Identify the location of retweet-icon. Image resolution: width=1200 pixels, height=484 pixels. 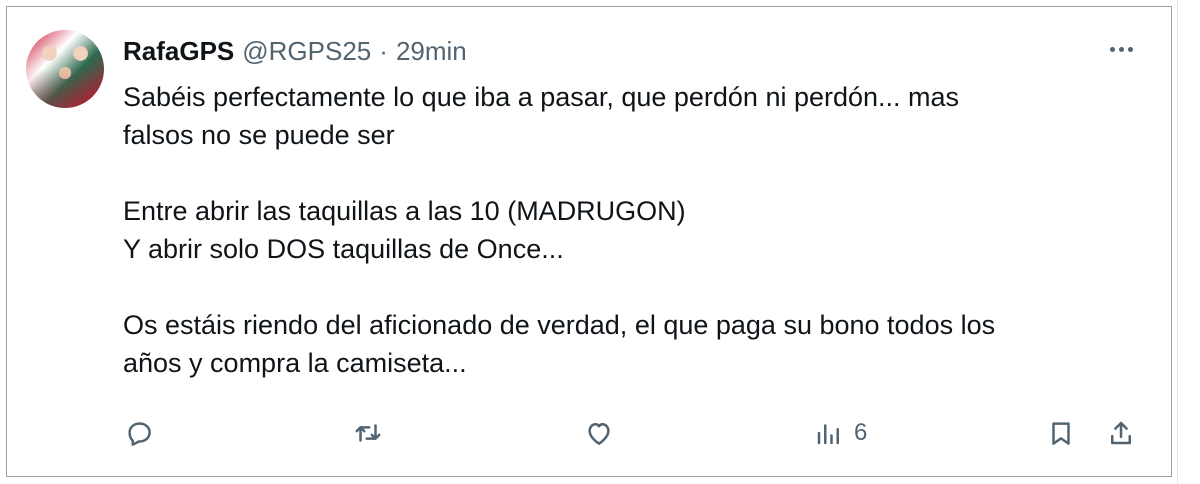
(368, 433).